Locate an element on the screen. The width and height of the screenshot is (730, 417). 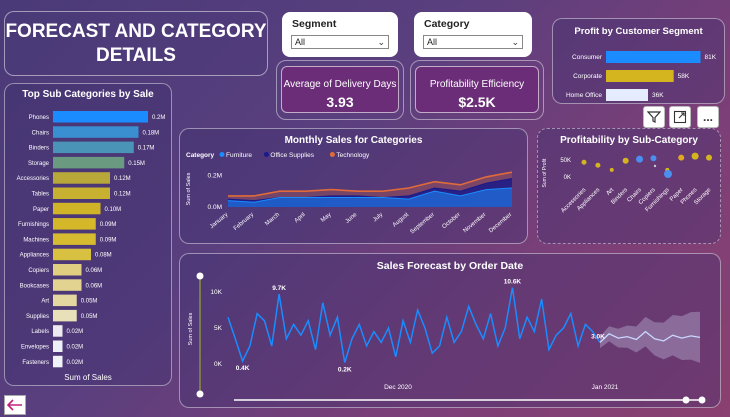
subcat-label: Machines is located at coordinates (36, 240).